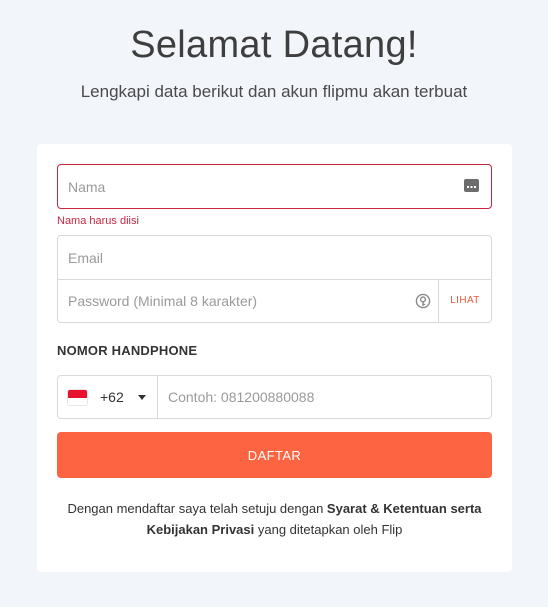 This screenshot has height=607, width=548. What do you see at coordinates (112, 397) in the screenshot?
I see `country-code-value: +62` at bounding box center [112, 397].